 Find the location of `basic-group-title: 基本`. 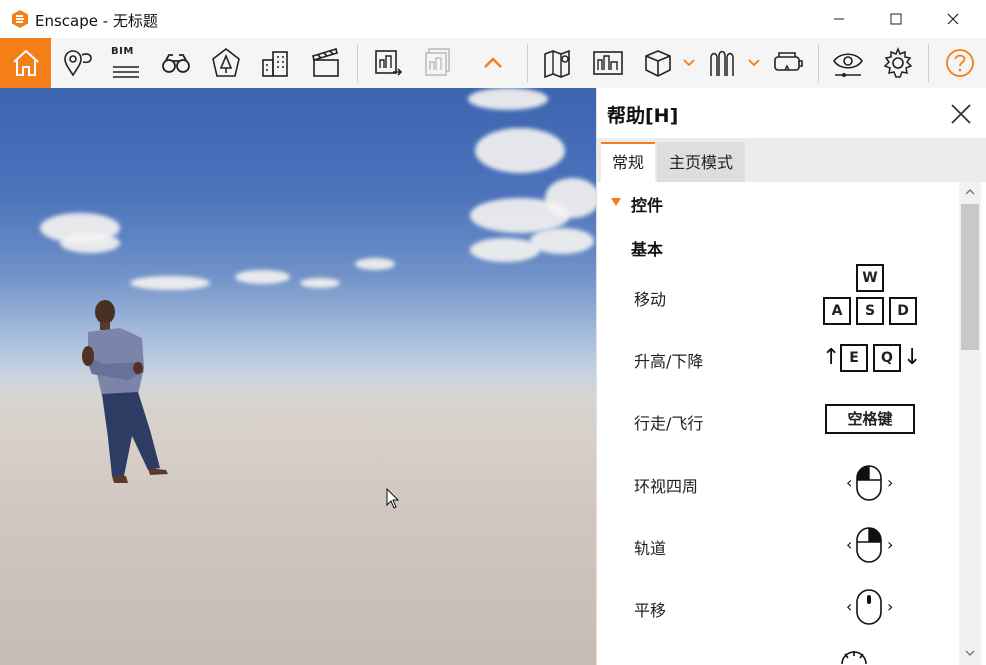

basic-group-title: 基本 is located at coordinates (647, 249).